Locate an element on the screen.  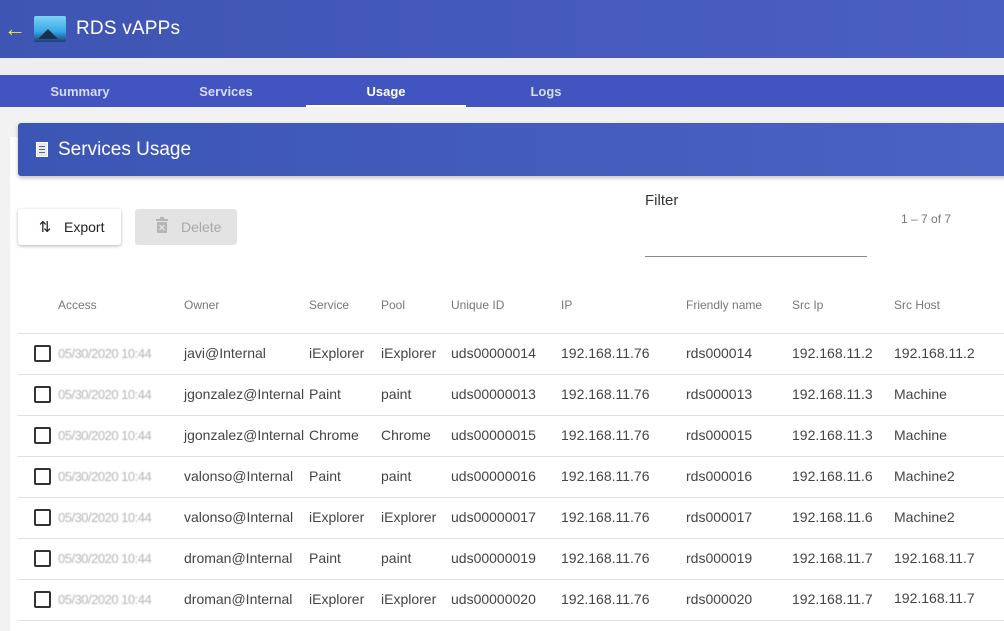
column-header-src-host: Src Host is located at coordinates (917, 305).